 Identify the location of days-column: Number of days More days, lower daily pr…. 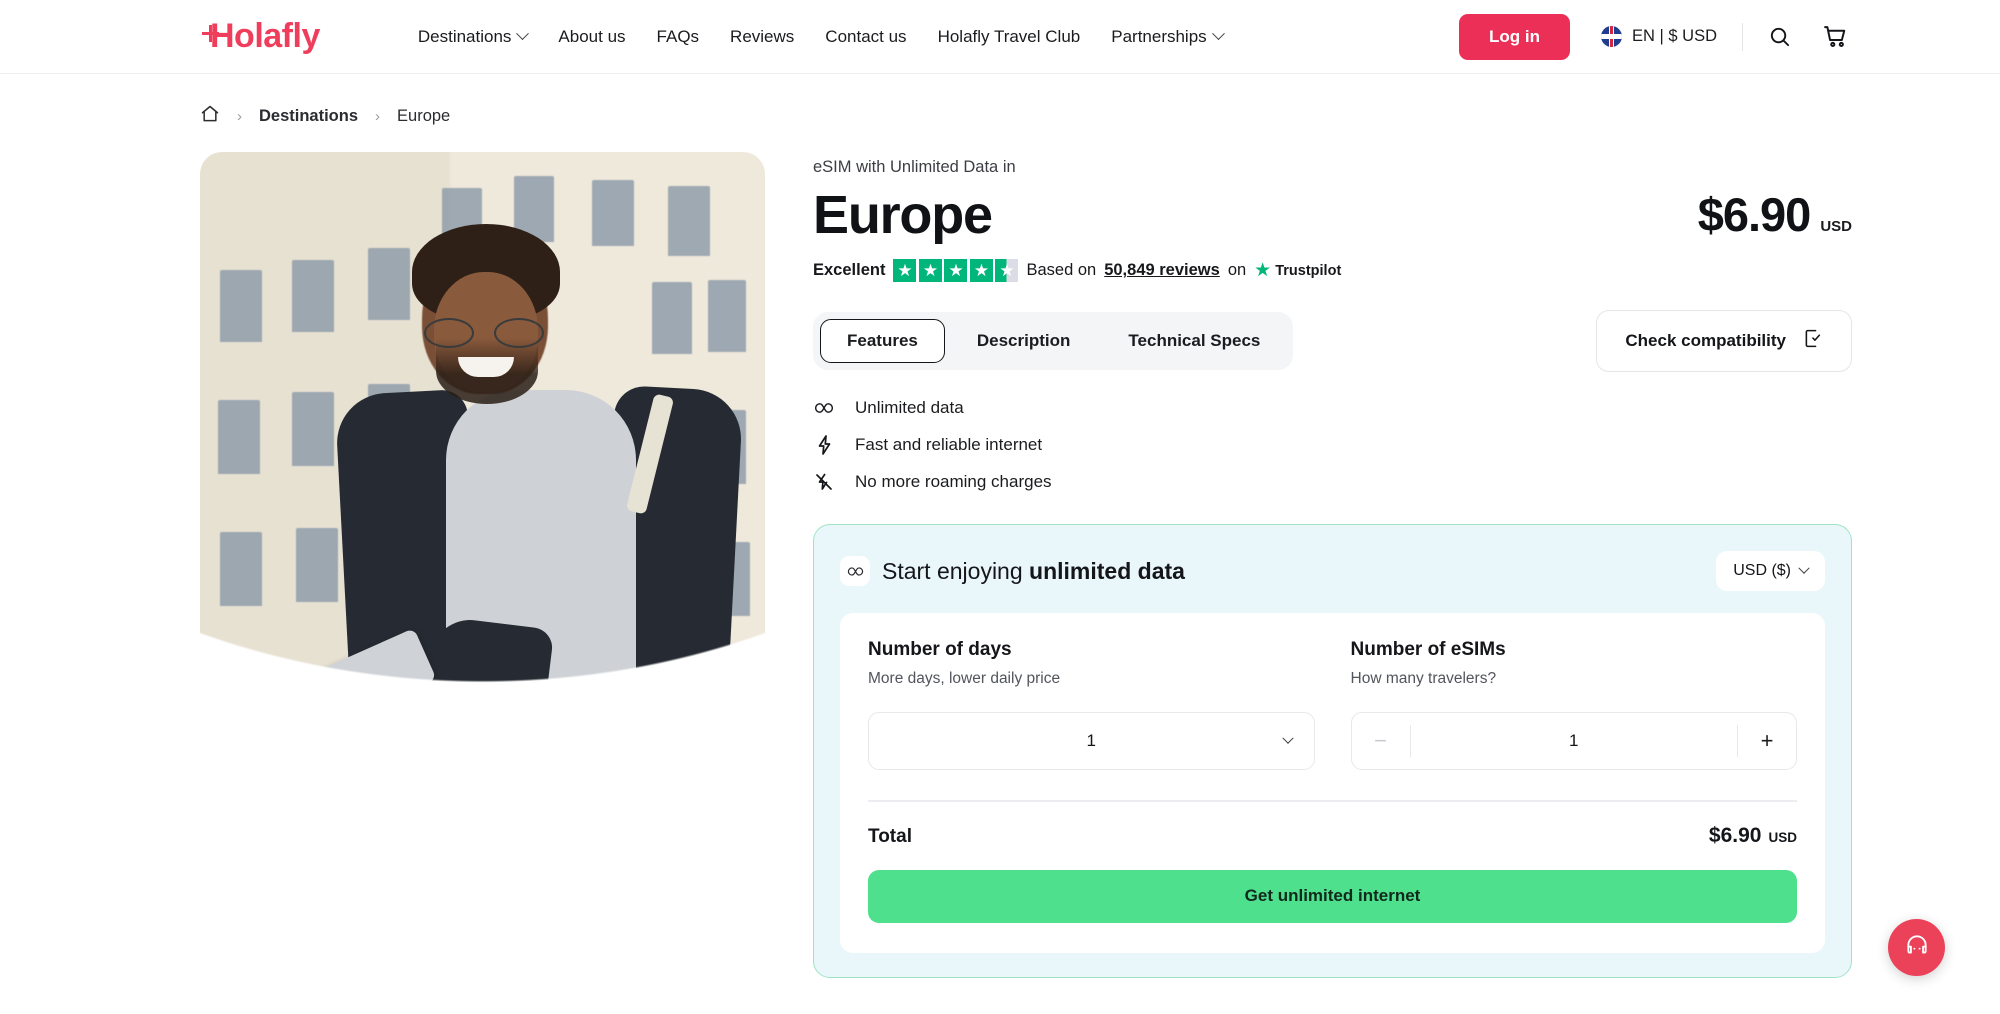
(1091, 705).